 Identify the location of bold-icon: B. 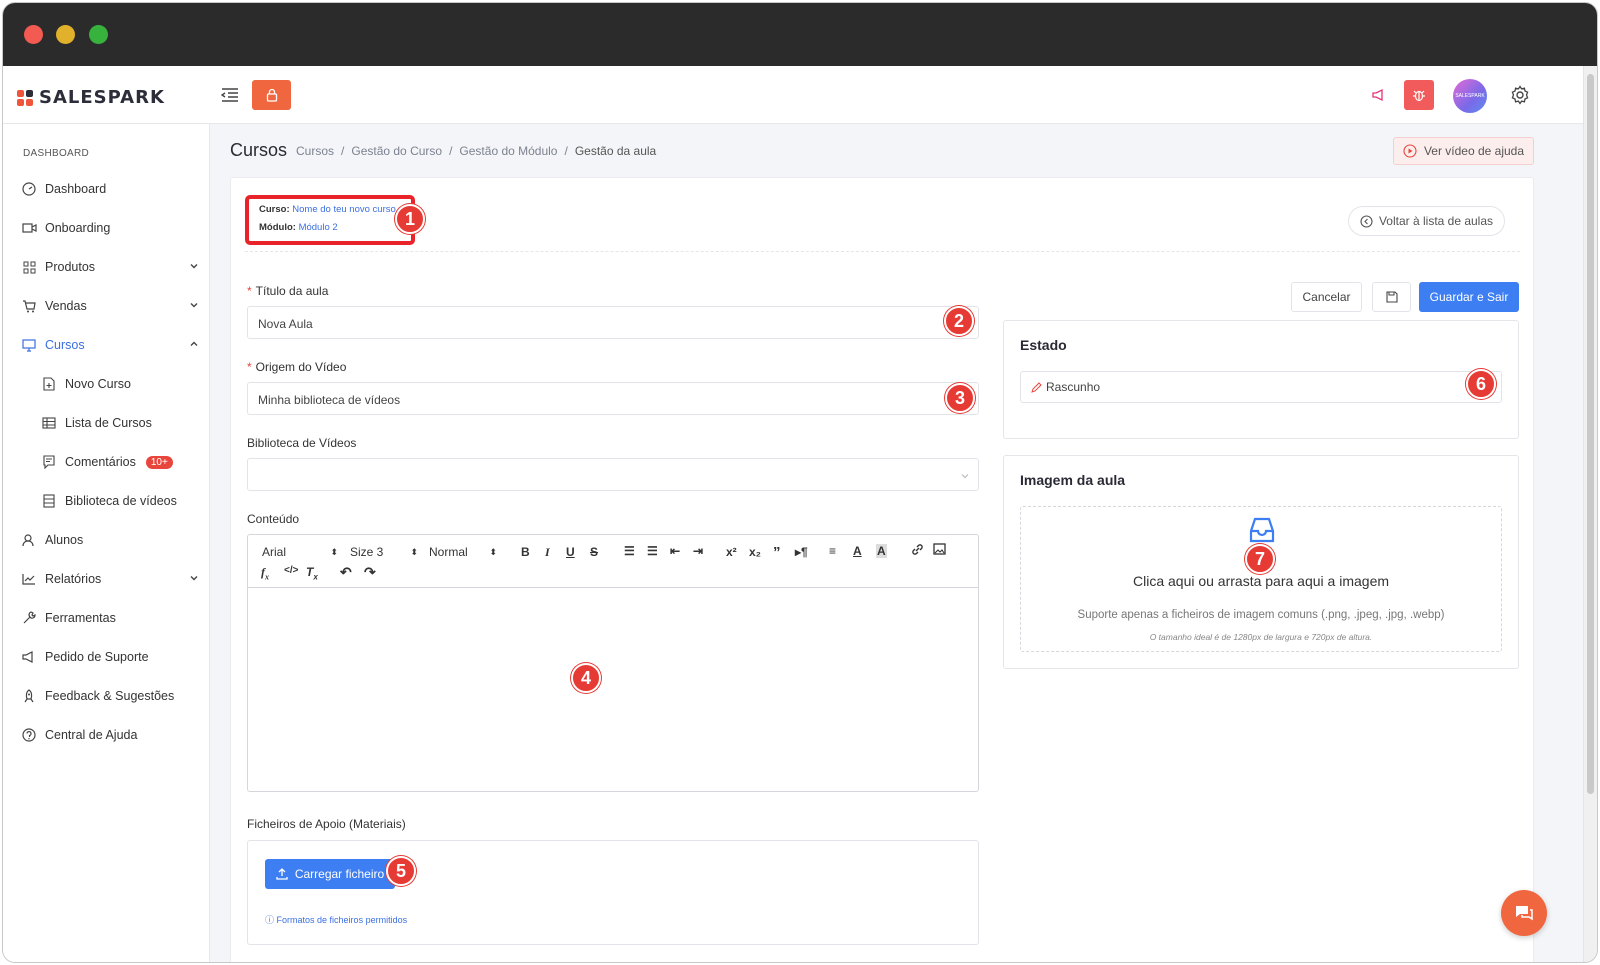
(525, 552).